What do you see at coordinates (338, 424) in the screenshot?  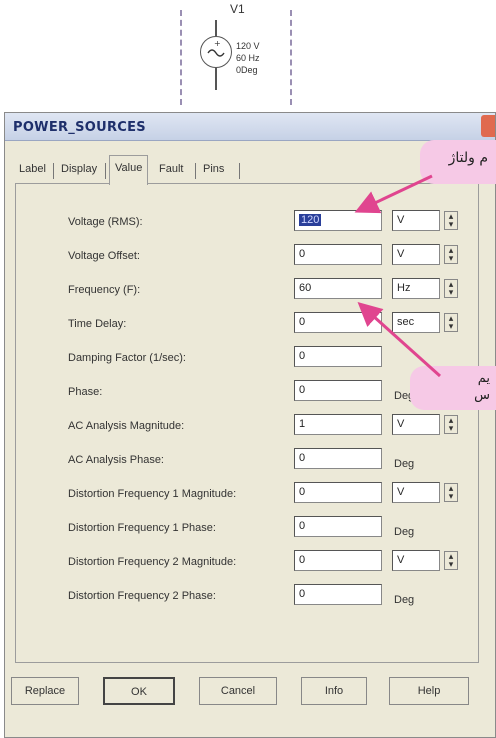 I see `ac-magnitude-input: 1` at bounding box center [338, 424].